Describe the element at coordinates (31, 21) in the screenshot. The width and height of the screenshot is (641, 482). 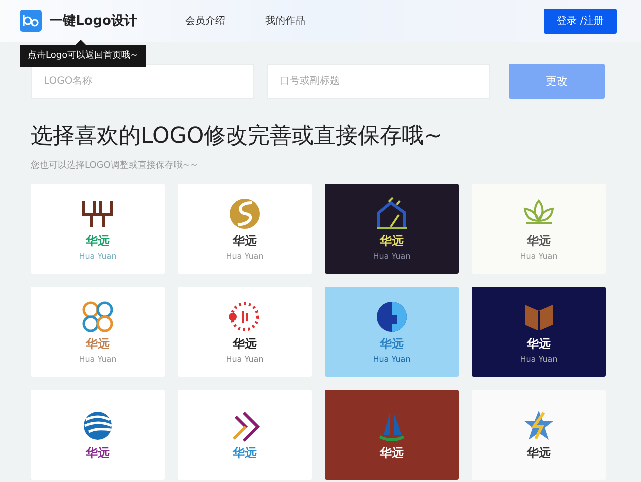
I see `logo-icon` at that location.